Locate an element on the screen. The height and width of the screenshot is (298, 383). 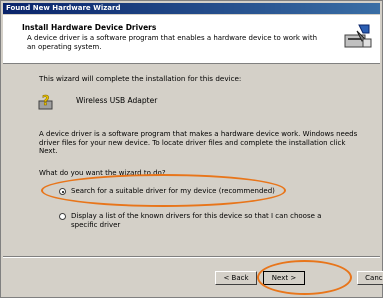
header-title: Install Hardware Device Drivers is located at coordinates (89, 27).